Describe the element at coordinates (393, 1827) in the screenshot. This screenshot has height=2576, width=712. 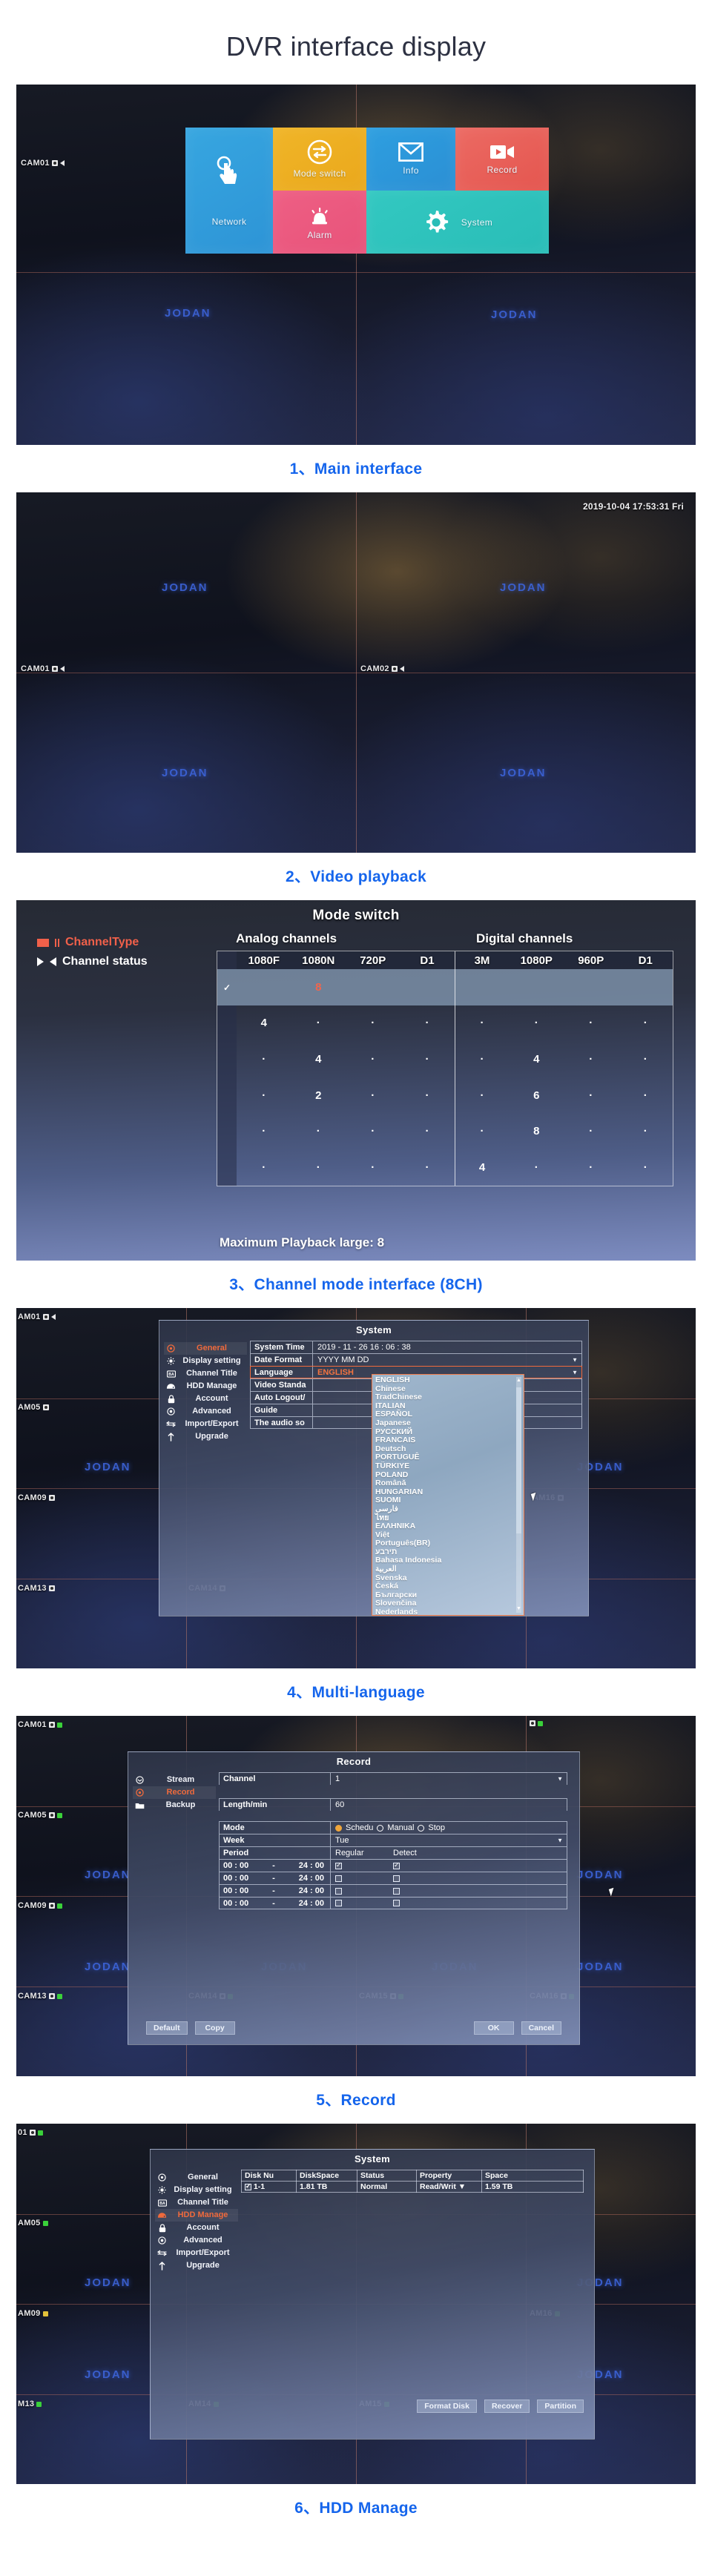
I see `row-mode: Mode Schedu Manual Stop` at that location.